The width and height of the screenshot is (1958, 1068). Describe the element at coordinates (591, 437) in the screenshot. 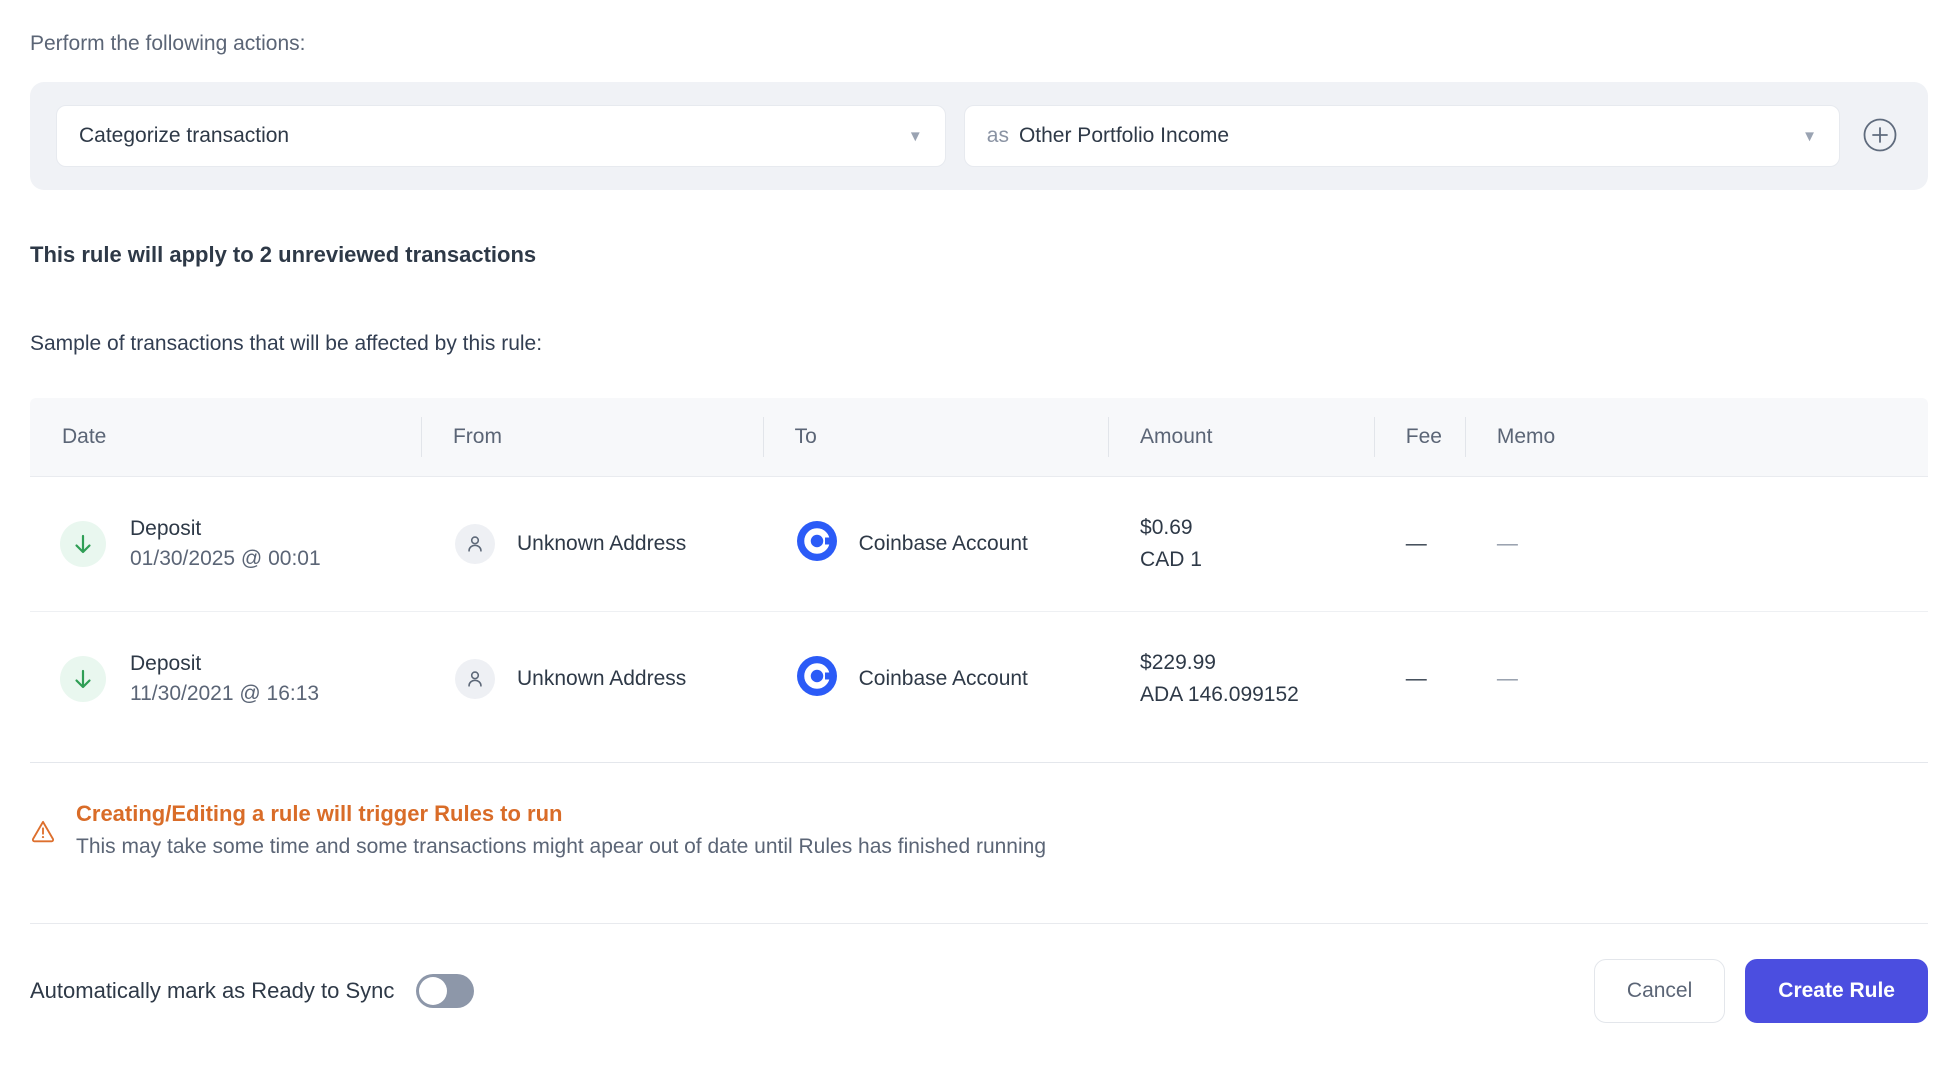

I see `column-header-from: From` at that location.